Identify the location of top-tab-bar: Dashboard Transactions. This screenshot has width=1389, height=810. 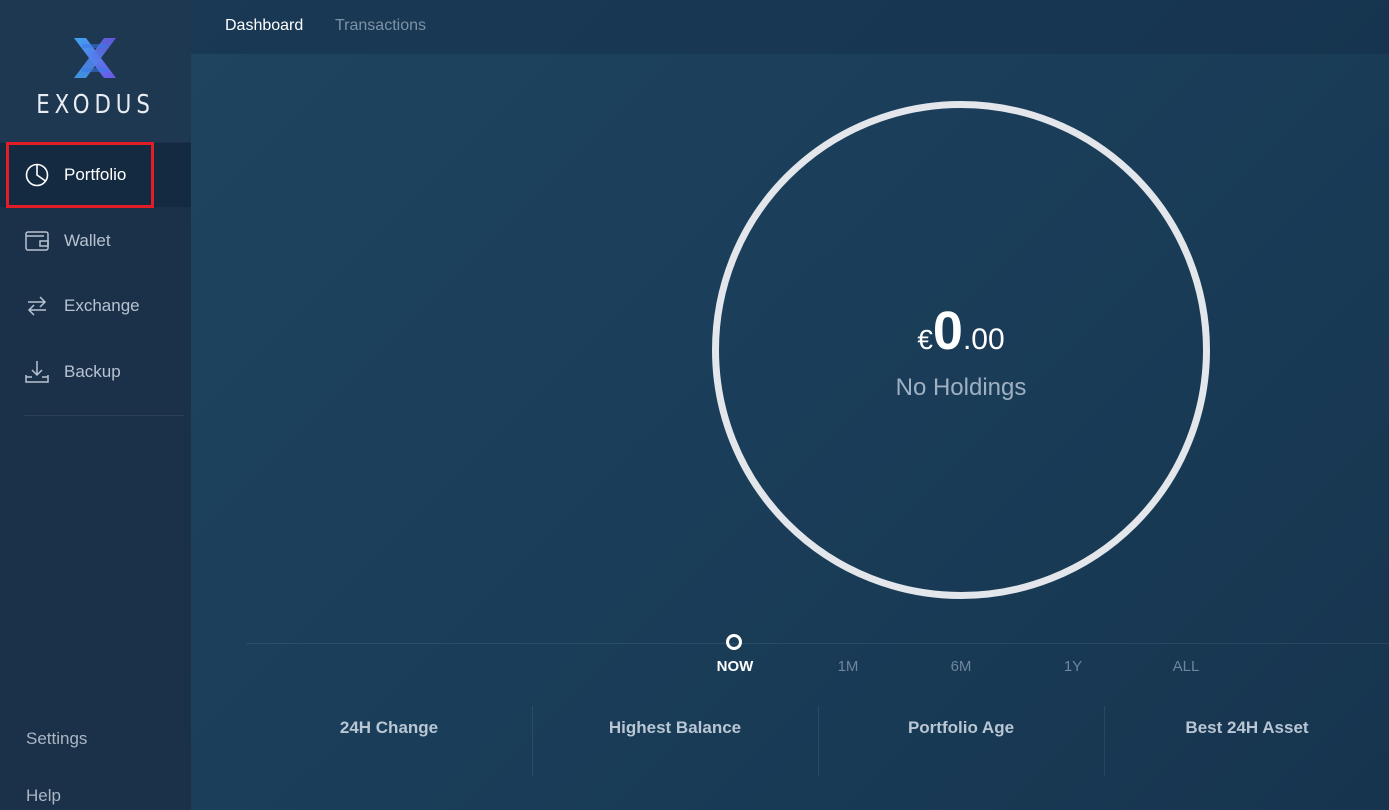
(790, 27).